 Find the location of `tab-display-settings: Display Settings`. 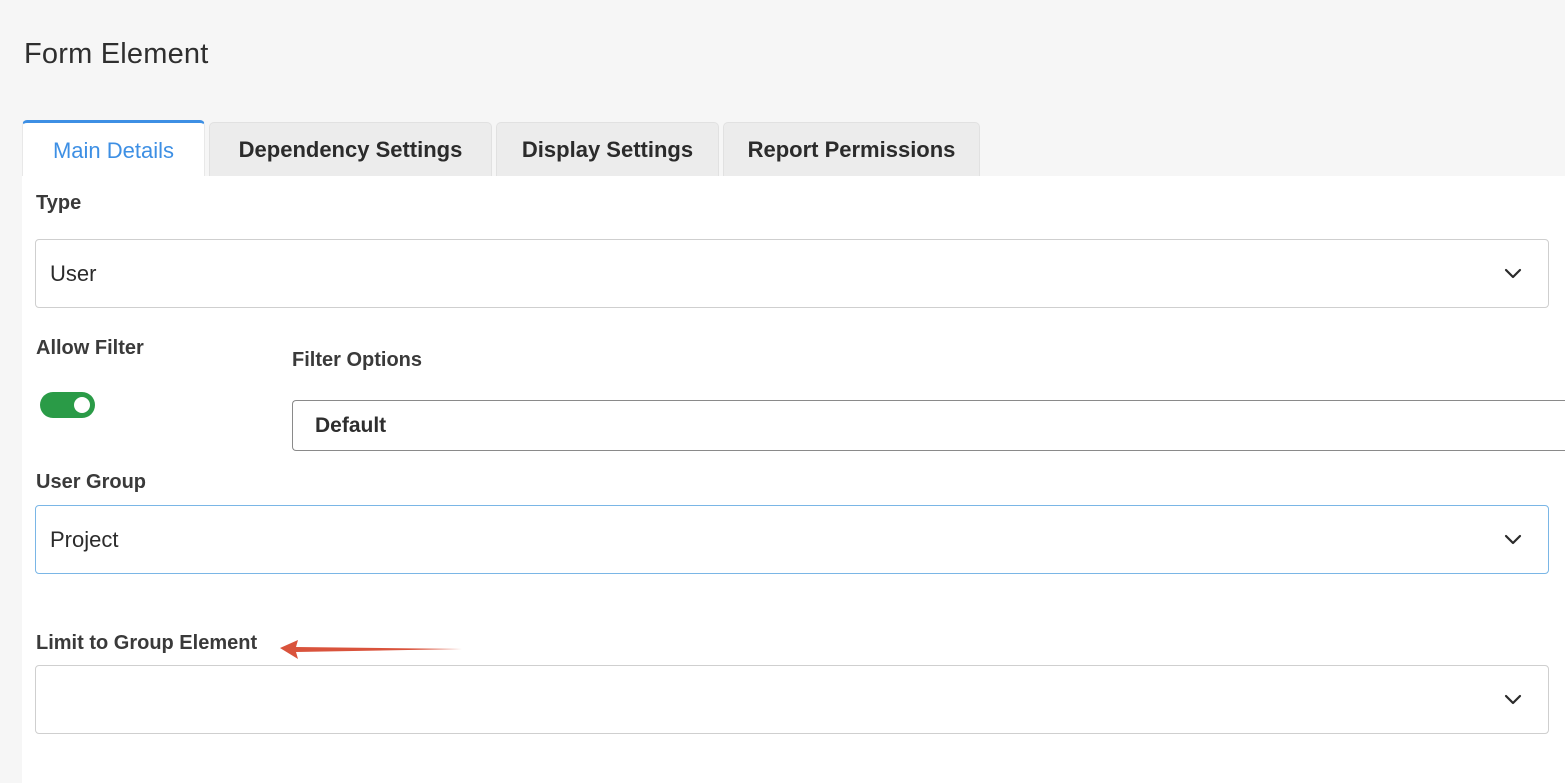

tab-display-settings: Display Settings is located at coordinates (607, 149).